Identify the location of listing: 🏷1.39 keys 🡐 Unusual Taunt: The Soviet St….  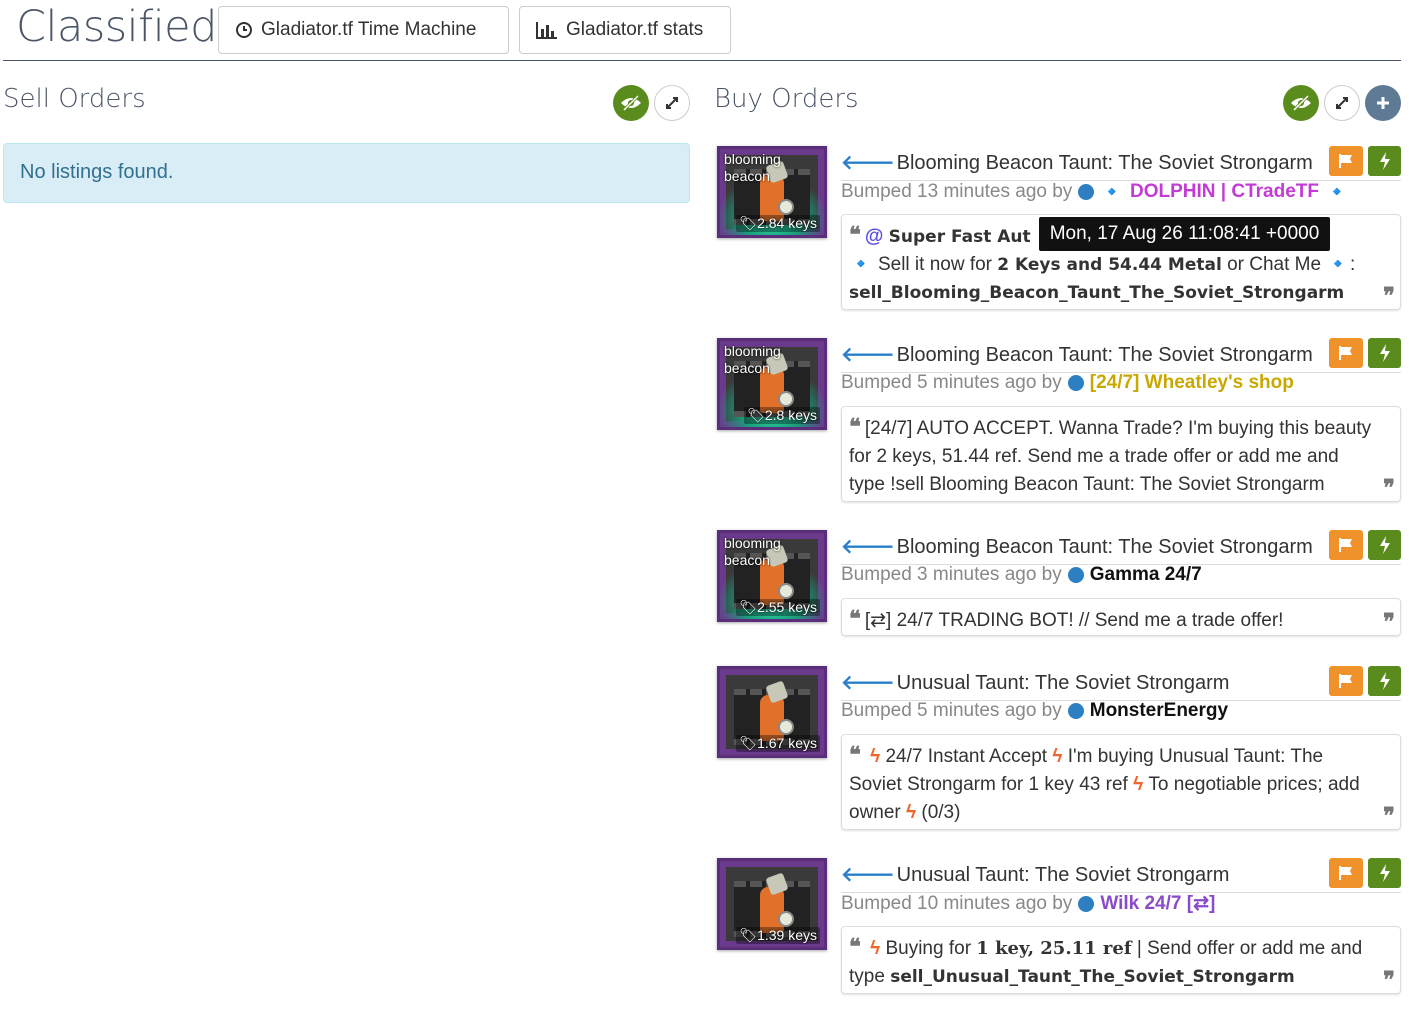
(1059, 928).